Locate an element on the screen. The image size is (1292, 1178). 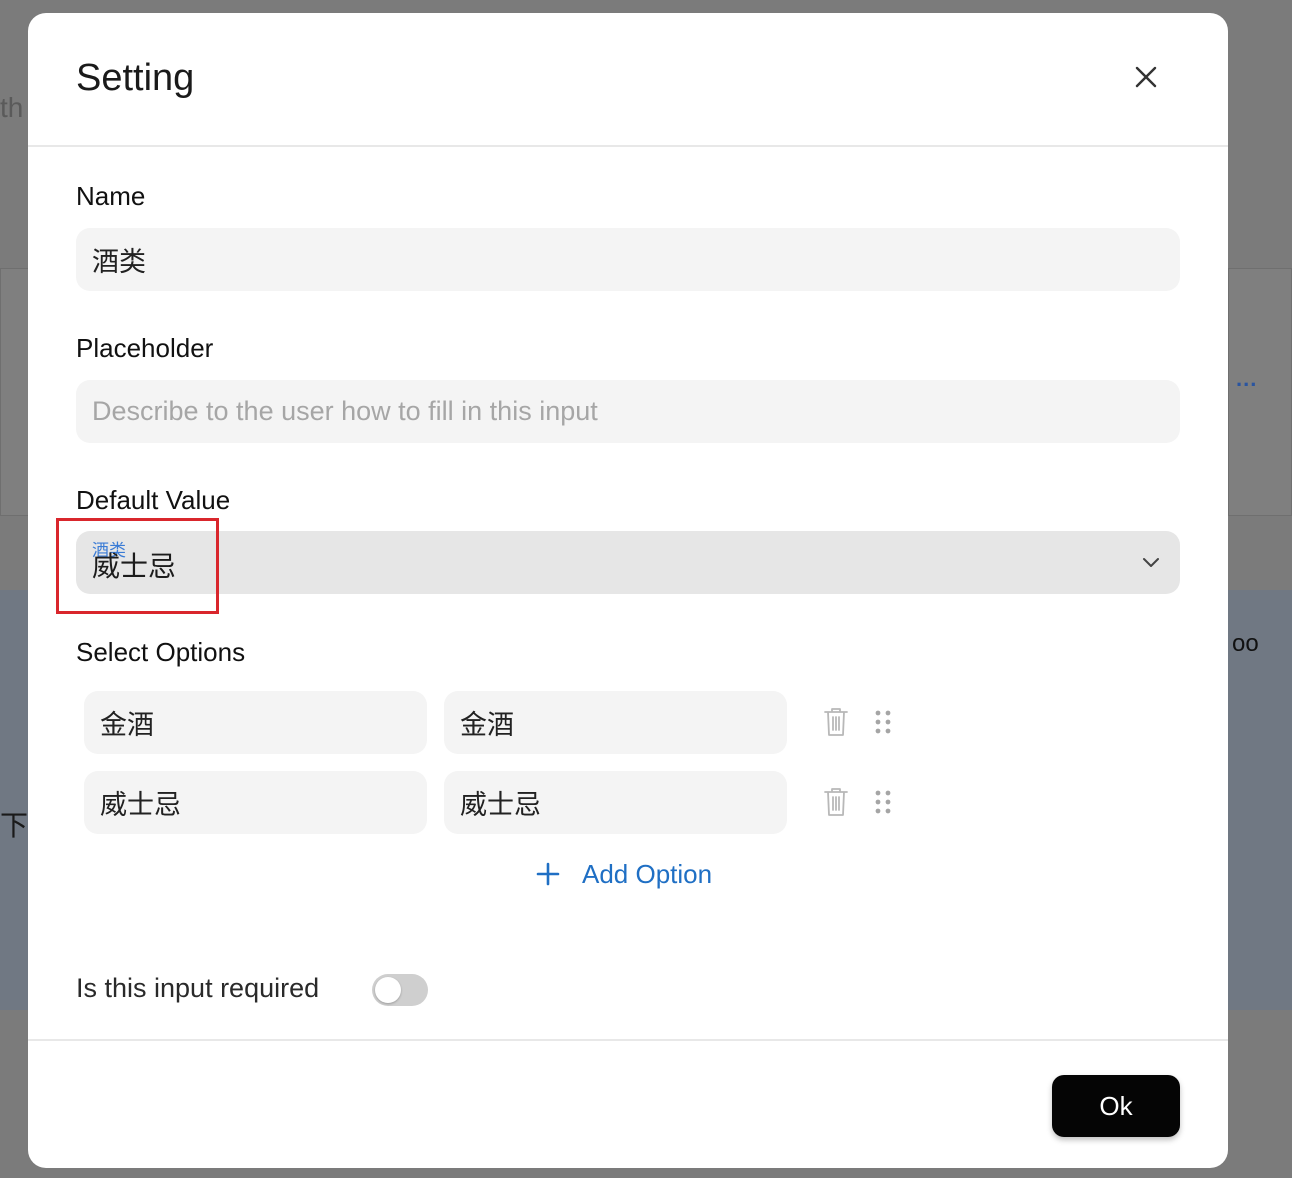
close-button is located at coordinates (1146, 77).